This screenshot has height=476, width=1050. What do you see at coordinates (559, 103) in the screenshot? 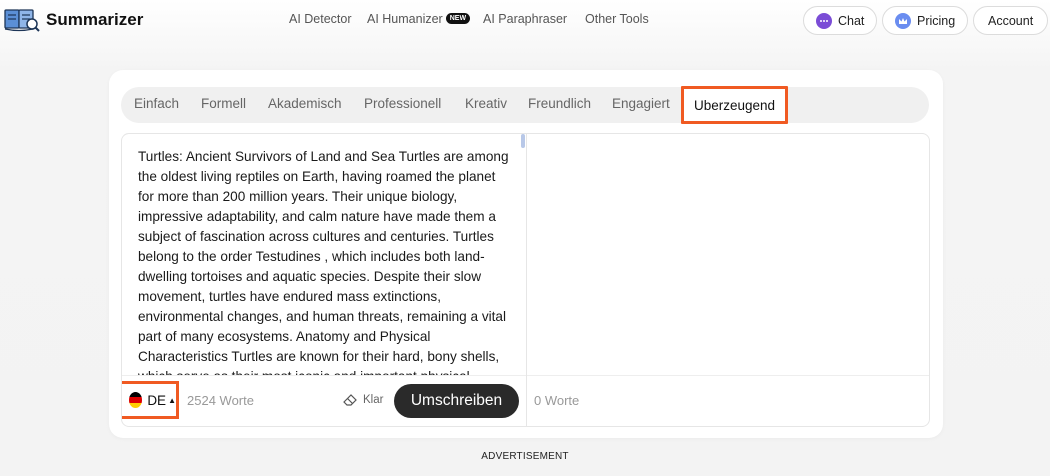
I see `tab-freundlich: Freundlich` at bounding box center [559, 103].